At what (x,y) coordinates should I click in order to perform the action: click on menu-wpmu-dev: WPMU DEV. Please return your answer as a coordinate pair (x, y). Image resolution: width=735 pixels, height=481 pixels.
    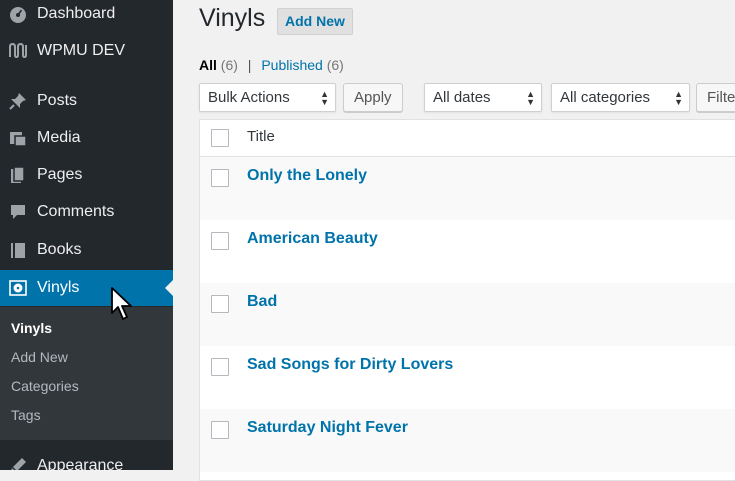
    Looking at the image, I should click on (86, 51).